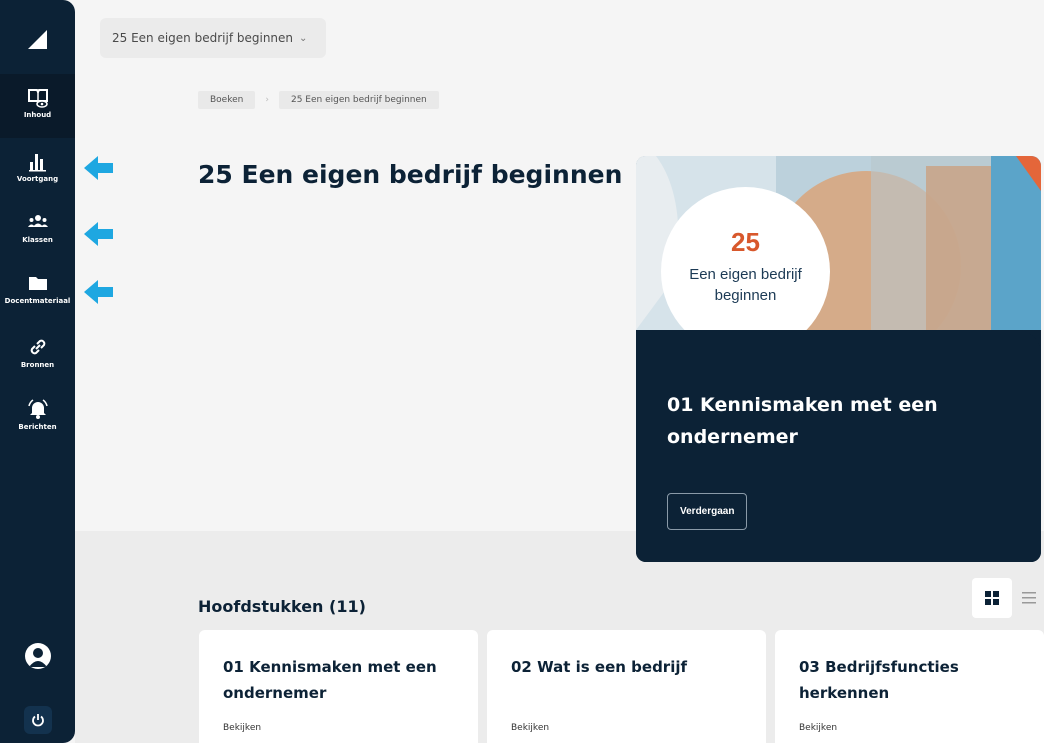  I want to click on sidebar-item-label: Docentmateriaal, so click(37, 301).